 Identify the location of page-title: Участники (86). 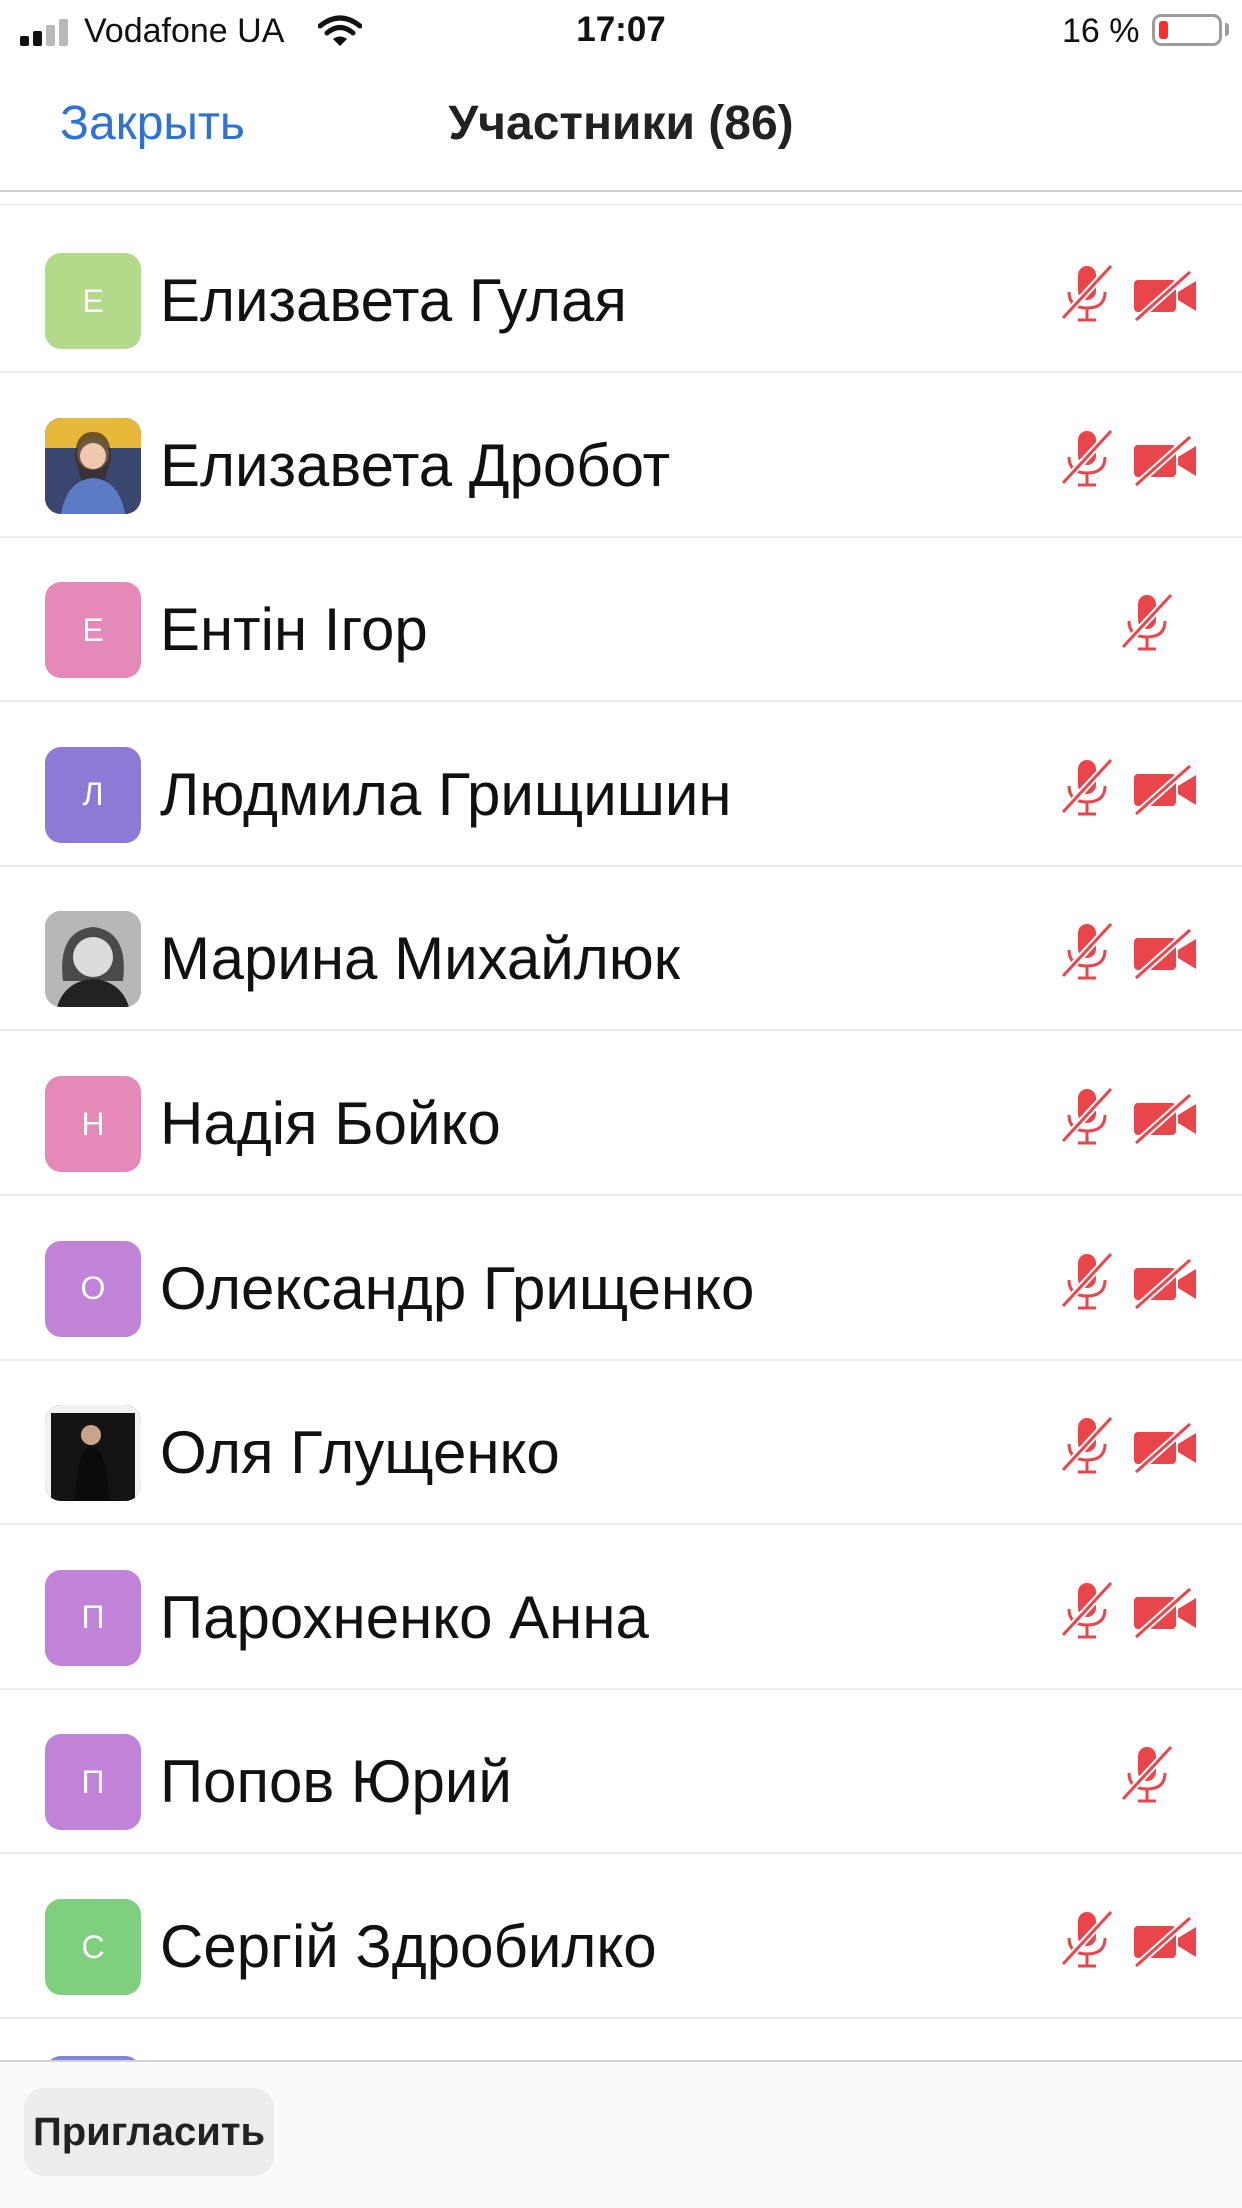
(621, 123).